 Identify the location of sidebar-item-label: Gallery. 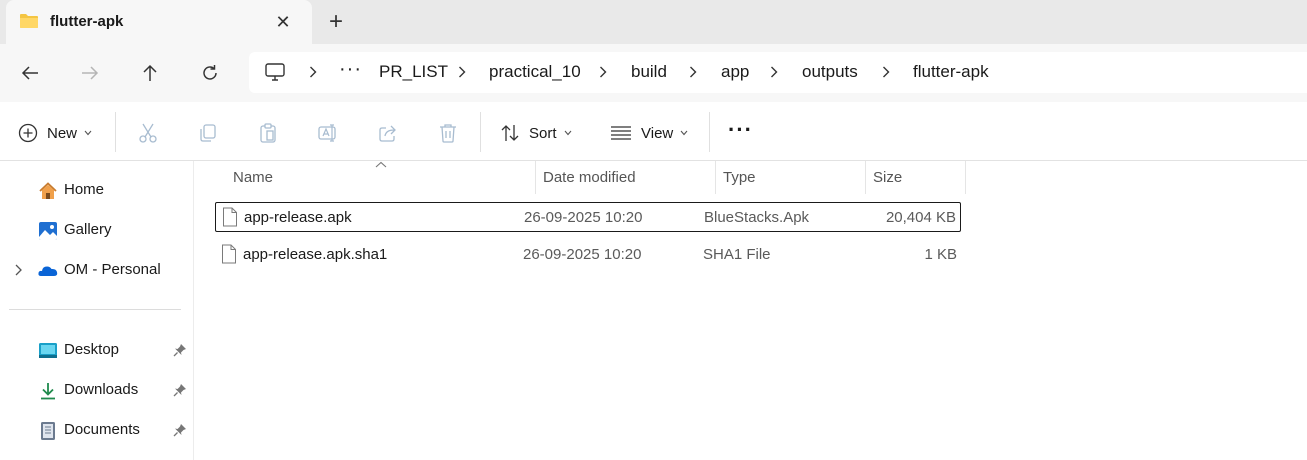
(88, 229).